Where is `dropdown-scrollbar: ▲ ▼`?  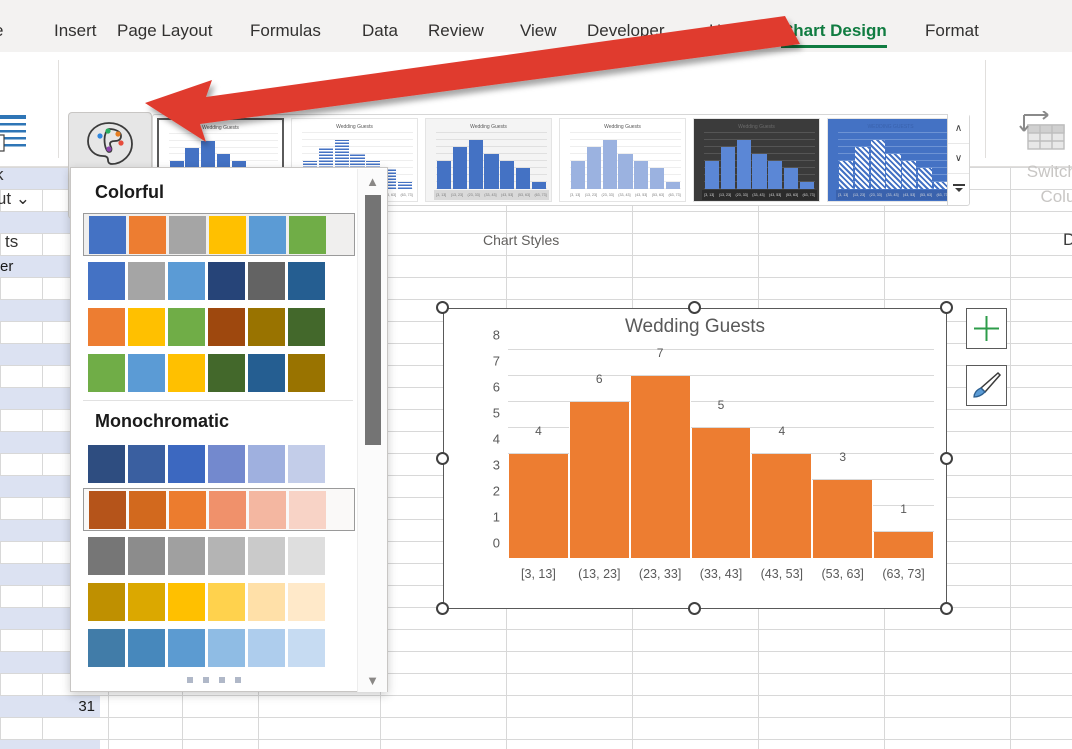
dropdown-scrollbar: ▲ ▼ is located at coordinates (372, 430).